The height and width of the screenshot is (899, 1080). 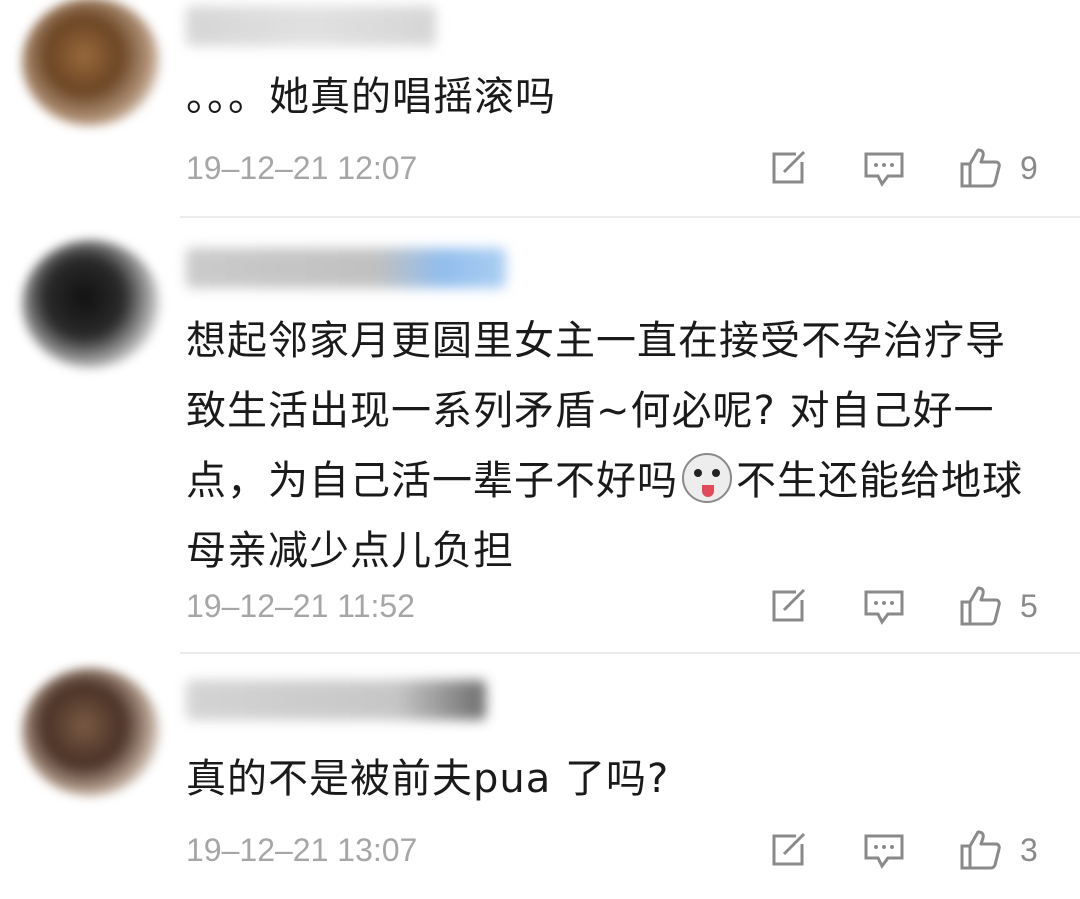 What do you see at coordinates (300, 606) in the screenshot?
I see `comment-timestamp: 19–12–21 11:52` at bounding box center [300, 606].